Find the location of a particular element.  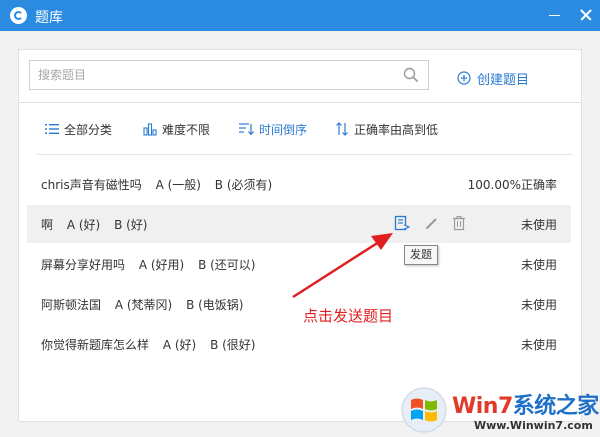

filter-difficulty-label: 难度不限 is located at coordinates (186, 129).